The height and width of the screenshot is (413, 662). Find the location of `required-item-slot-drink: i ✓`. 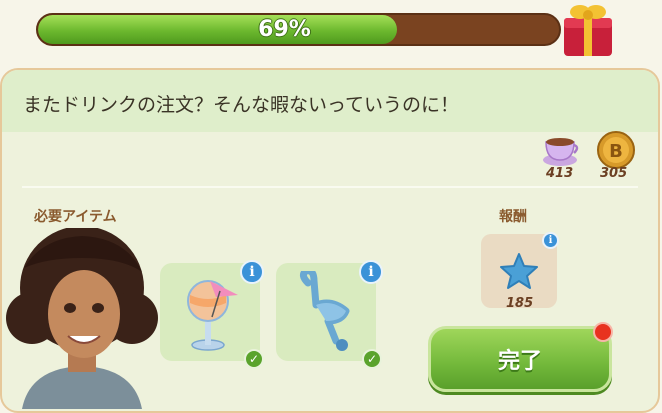

required-item-slot-drink: i ✓ is located at coordinates (212, 314).